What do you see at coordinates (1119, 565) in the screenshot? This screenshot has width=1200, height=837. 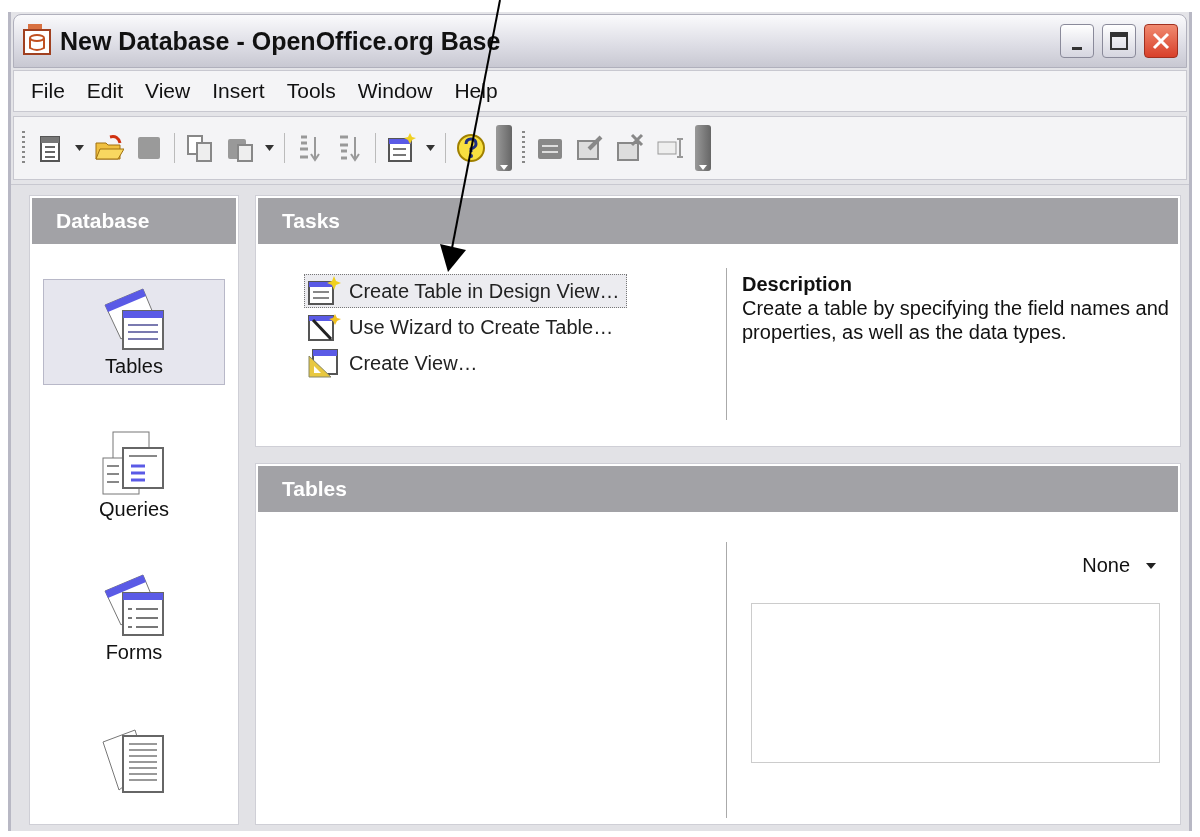 I see `preview-dropdown: None` at bounding box center [1119, 565].